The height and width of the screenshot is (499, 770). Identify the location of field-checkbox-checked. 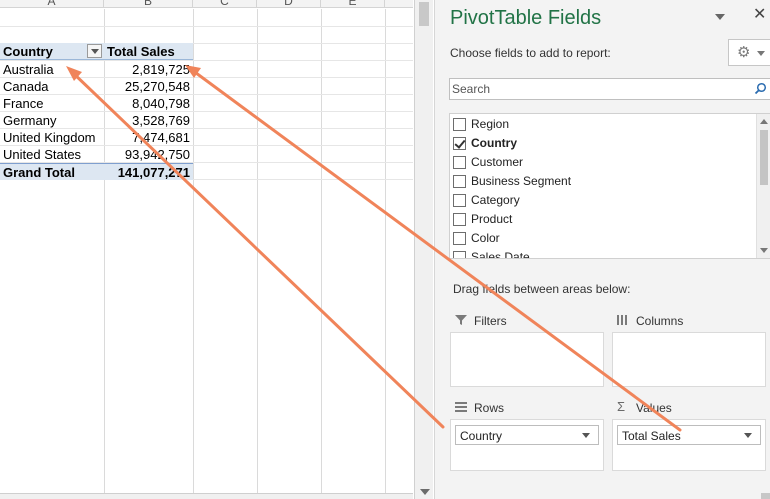
(459, 143).